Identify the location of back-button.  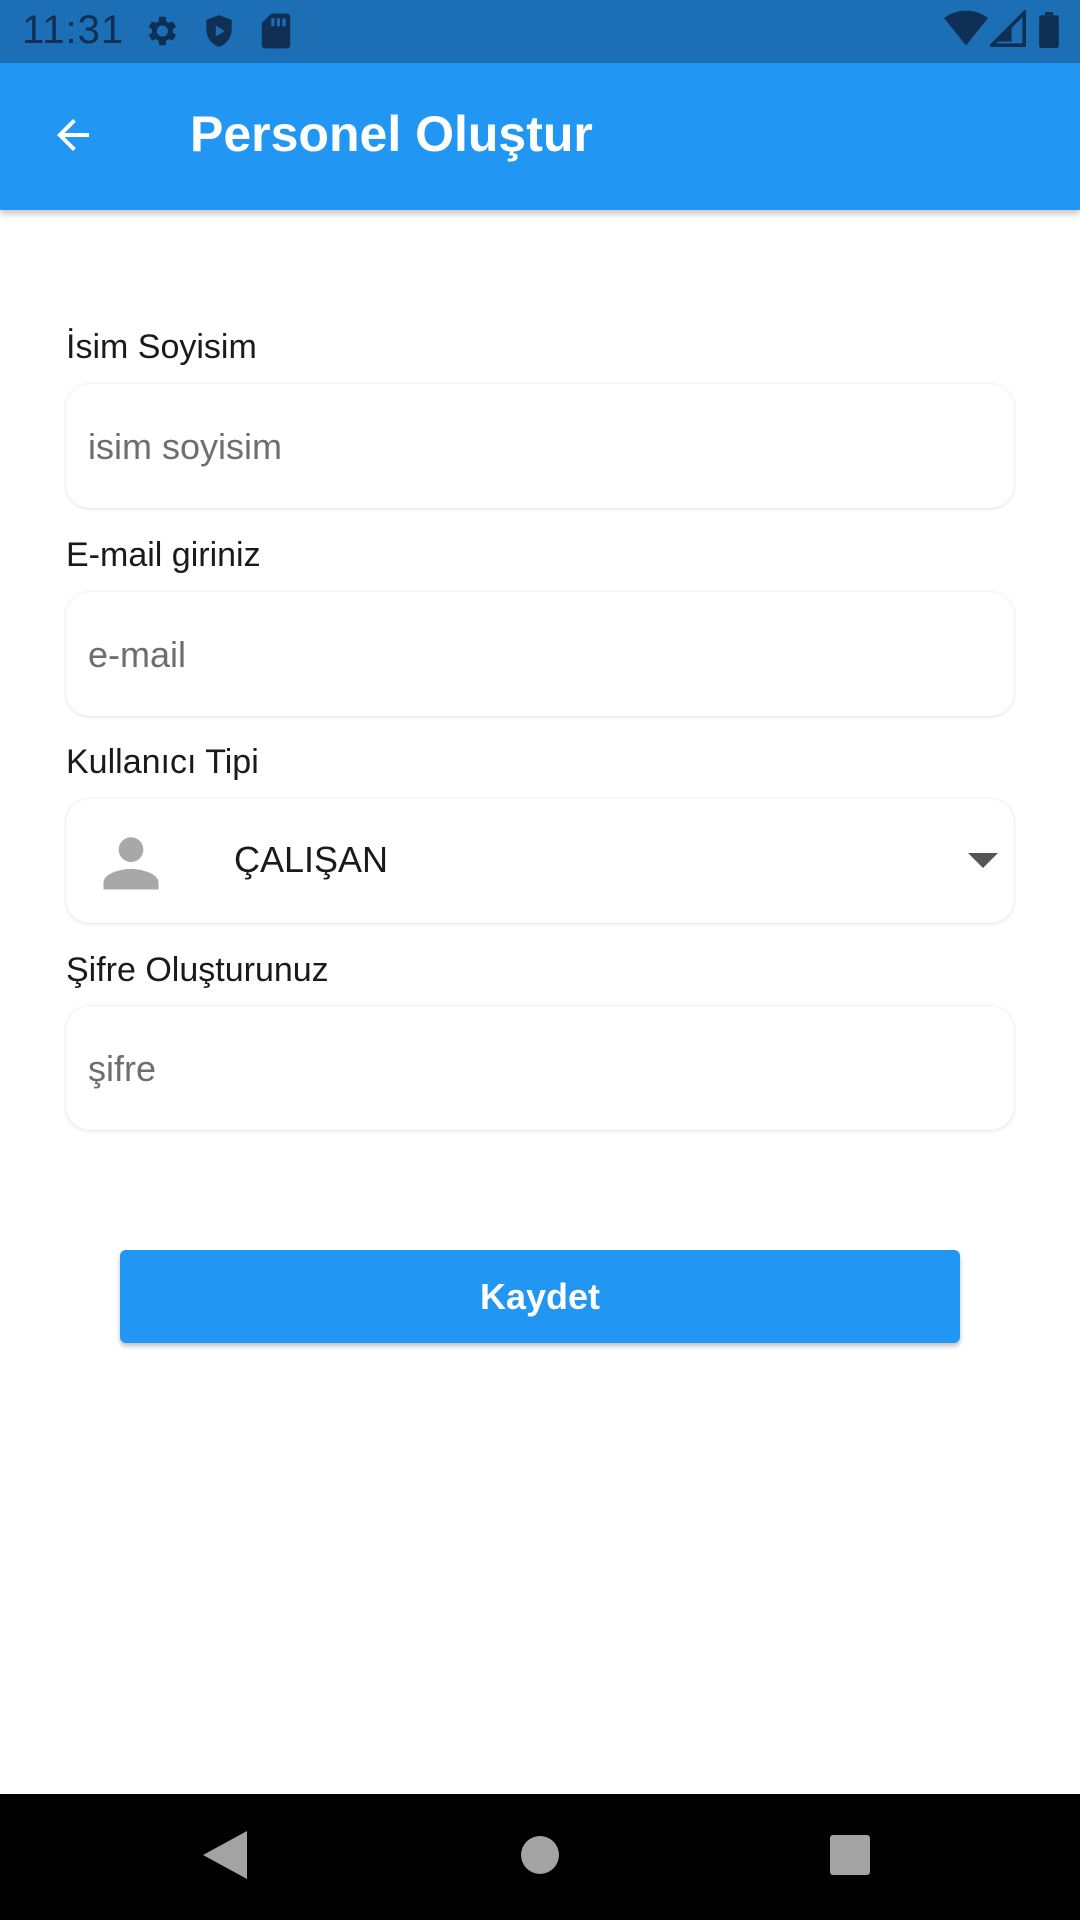
(73, 137).